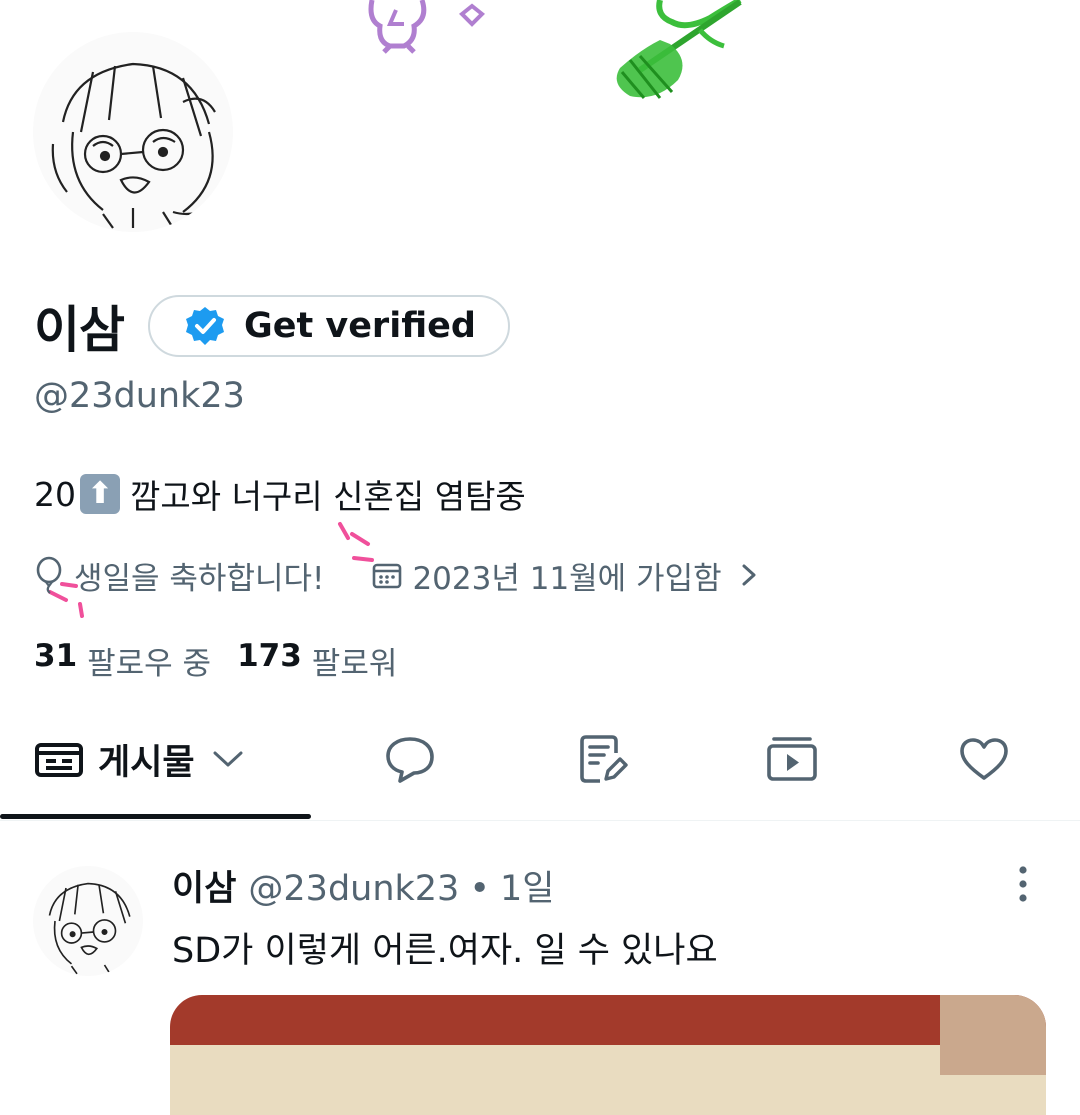 Image resolution: width=1080 pixels, height=1115 pixels. I want to click on tab-replies, so click(410, 759).